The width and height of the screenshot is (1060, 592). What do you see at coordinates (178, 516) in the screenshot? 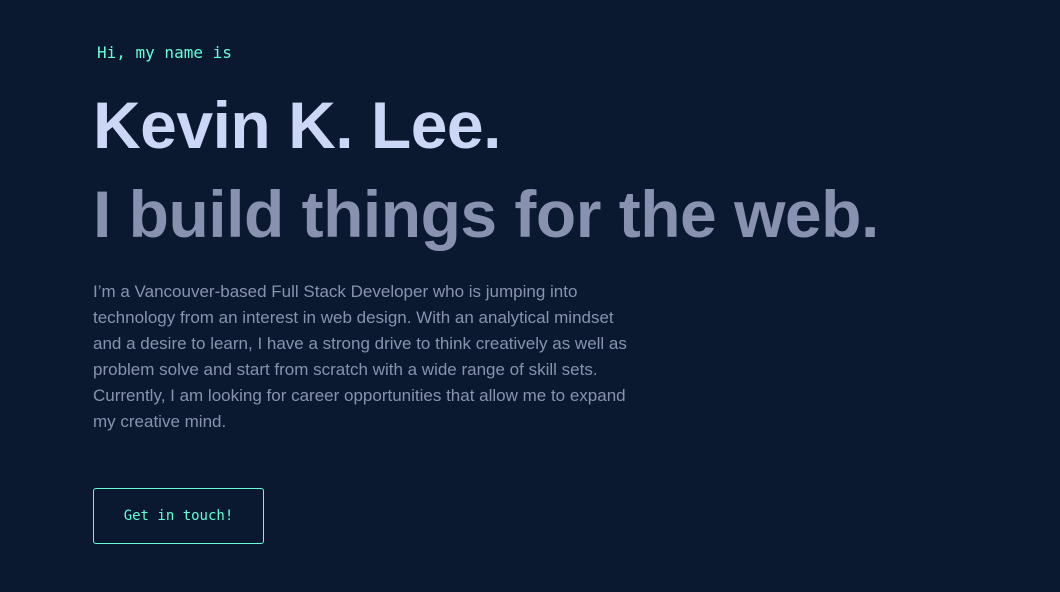
I see `get-in-touch-button: Get in touch!` at bounding box center [178, 516].